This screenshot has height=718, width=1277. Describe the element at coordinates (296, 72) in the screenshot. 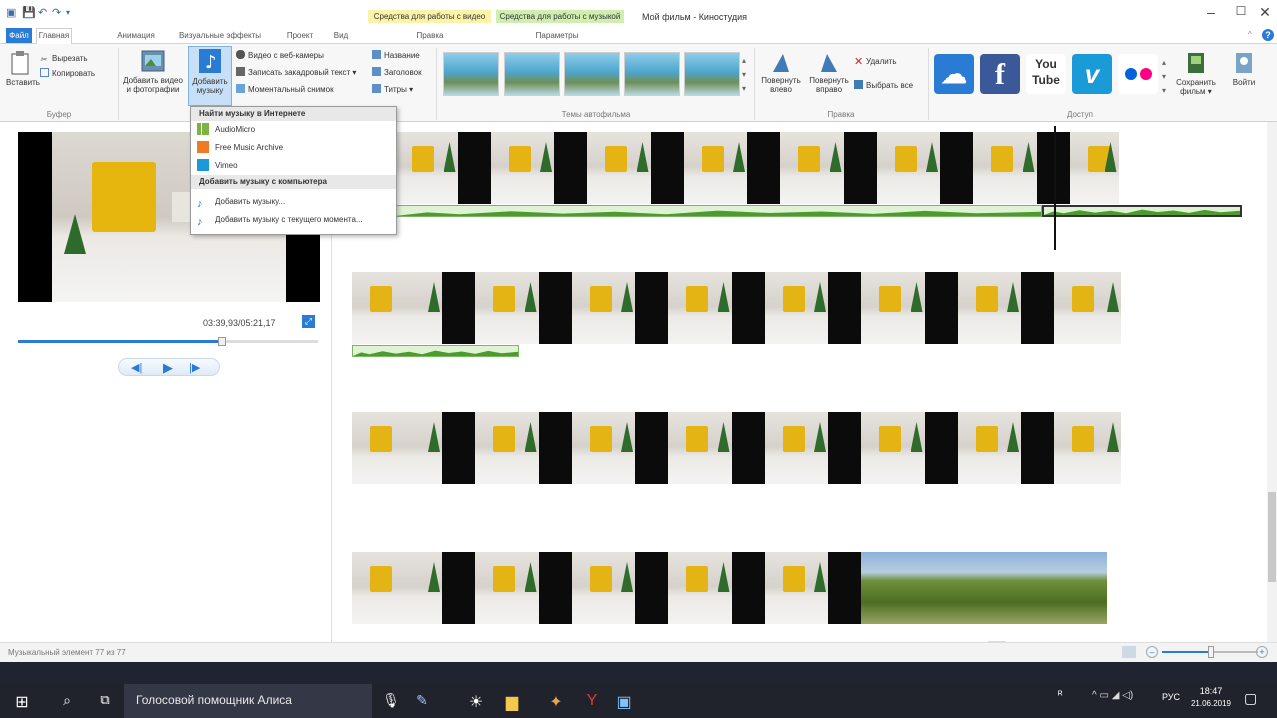

I see `narration-button: Записать закадровый текст ▾` at that location.